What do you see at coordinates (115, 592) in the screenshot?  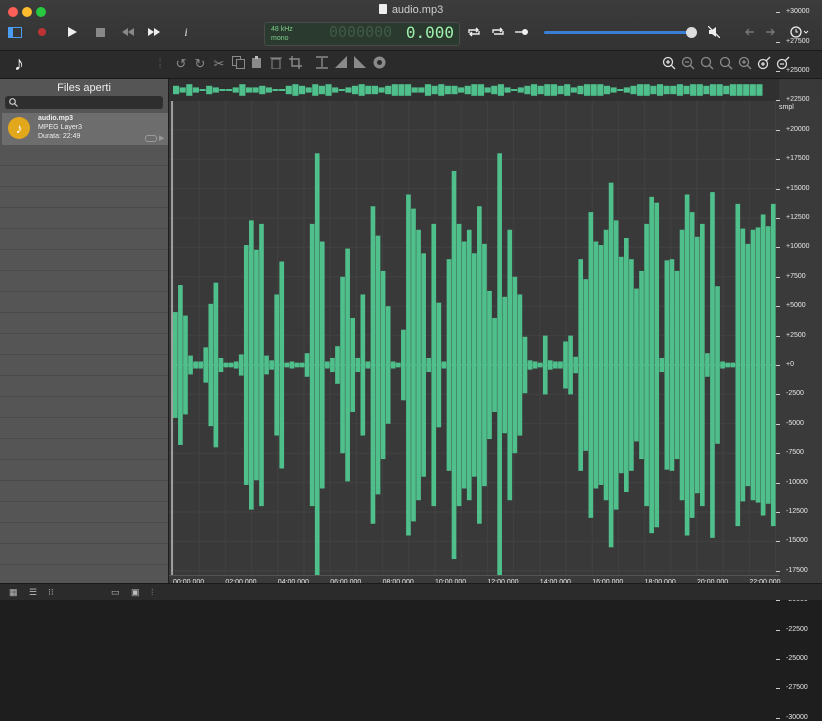 I see `screen-icon: ▭` at bounding box center [115, 592].